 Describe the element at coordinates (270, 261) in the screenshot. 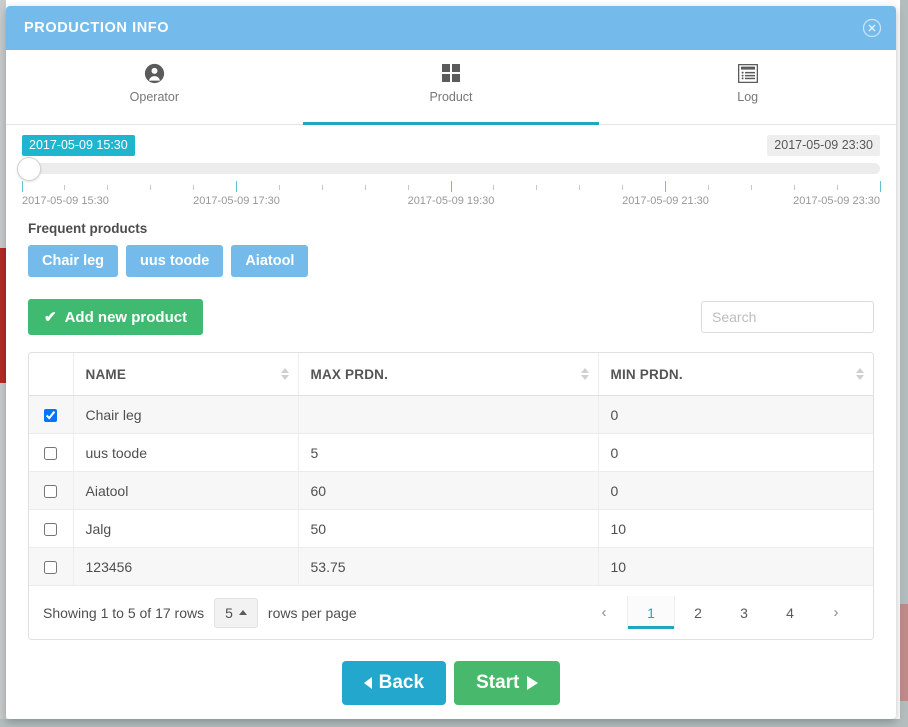

I see `frequent-product-button-3: Aiatool` at that location.